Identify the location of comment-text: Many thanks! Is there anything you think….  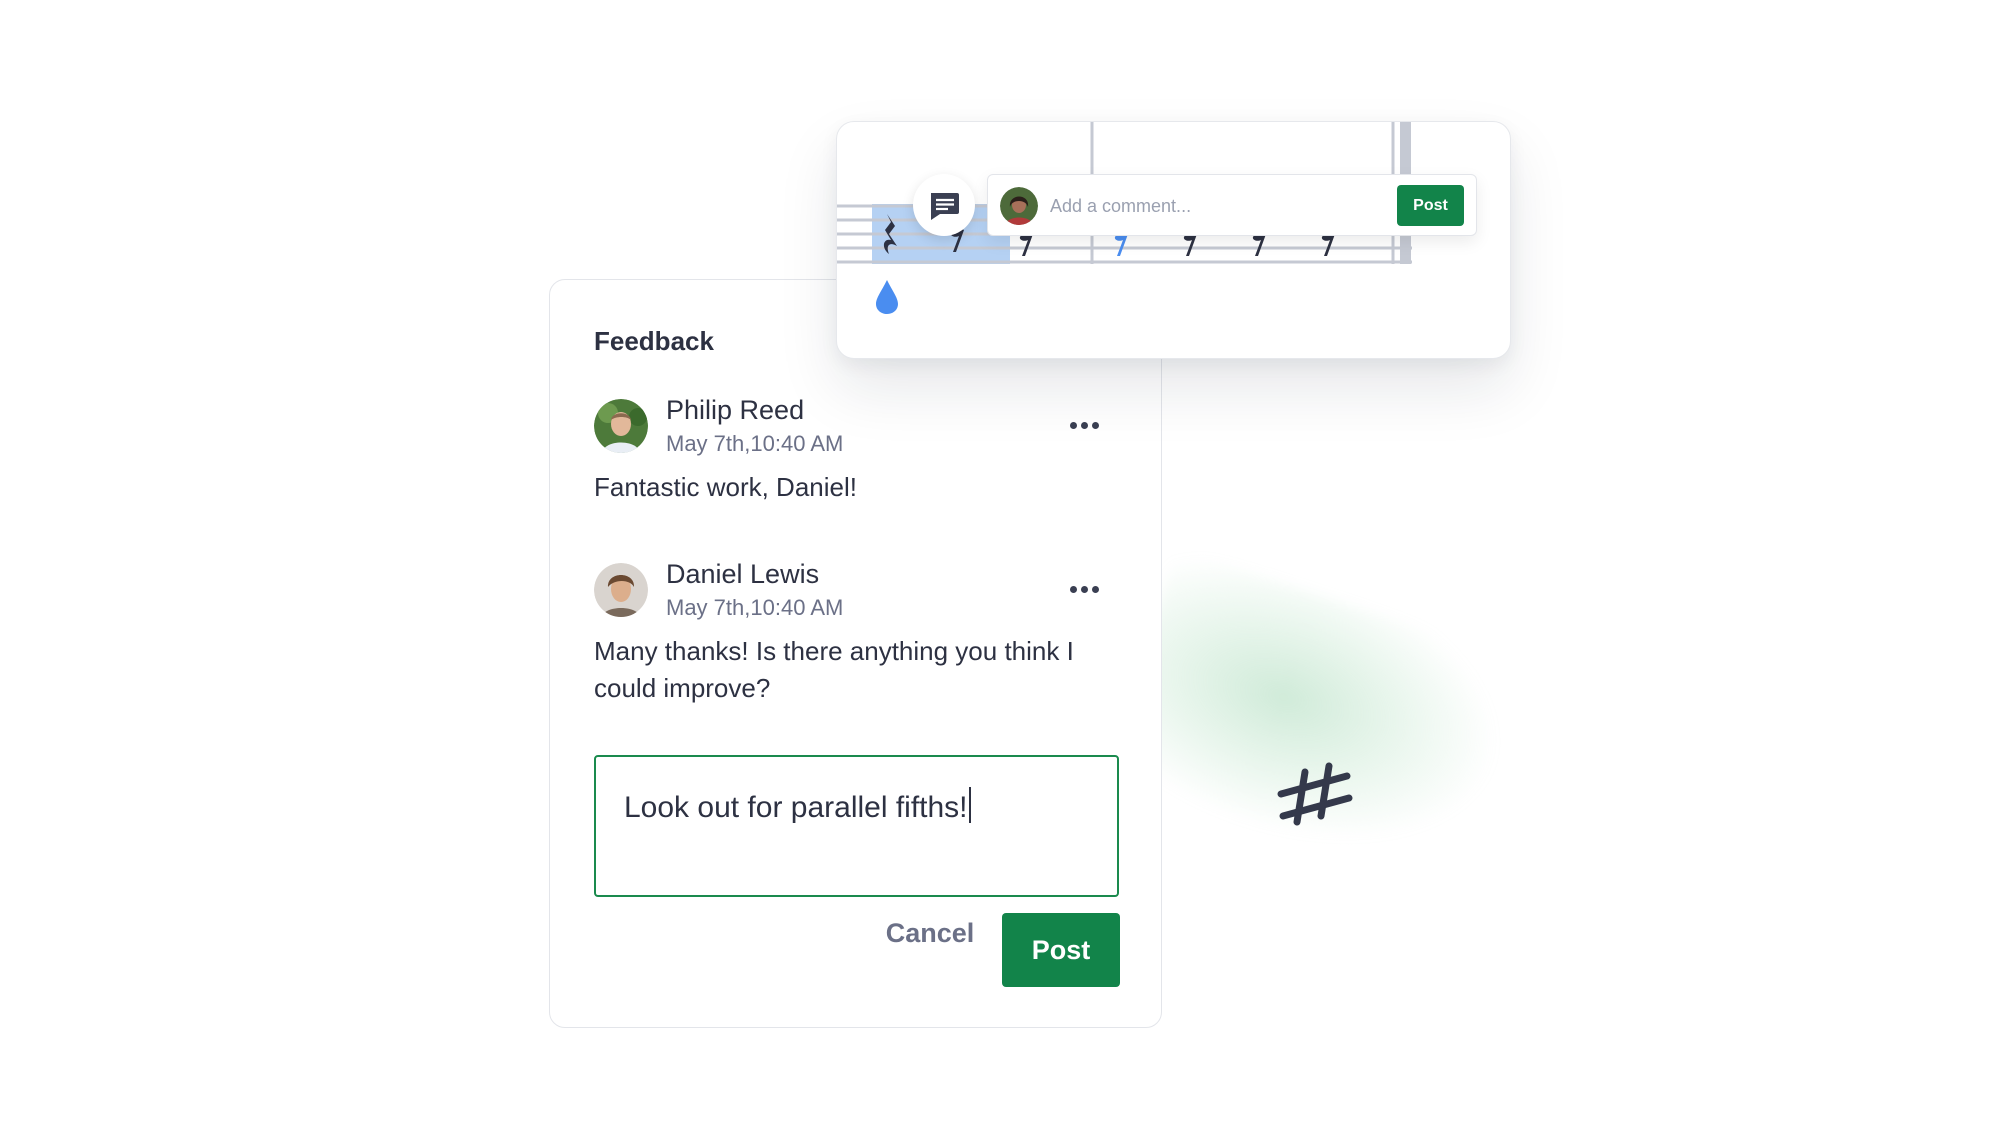
(834, 669).